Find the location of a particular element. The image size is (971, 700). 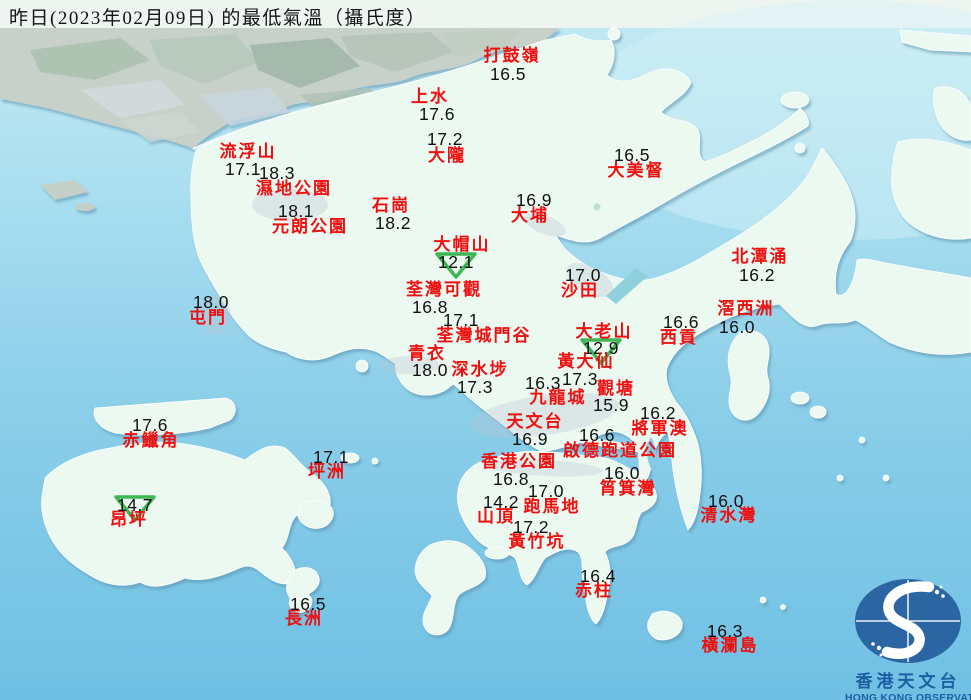

station-temperature: 12.1 is located at coordinates (456, 262).